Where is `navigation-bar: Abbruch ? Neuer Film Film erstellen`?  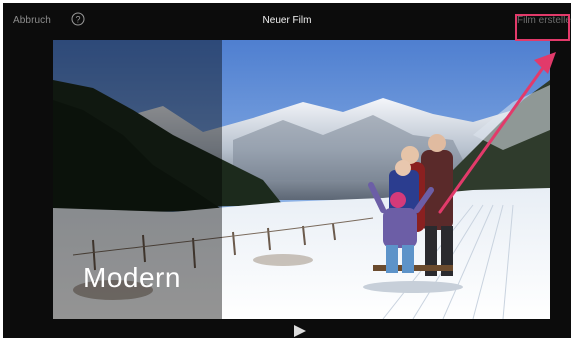
navigation-bar: Abbruch ? Neuer Film Film erstellen is located at coordinates (287, 21).